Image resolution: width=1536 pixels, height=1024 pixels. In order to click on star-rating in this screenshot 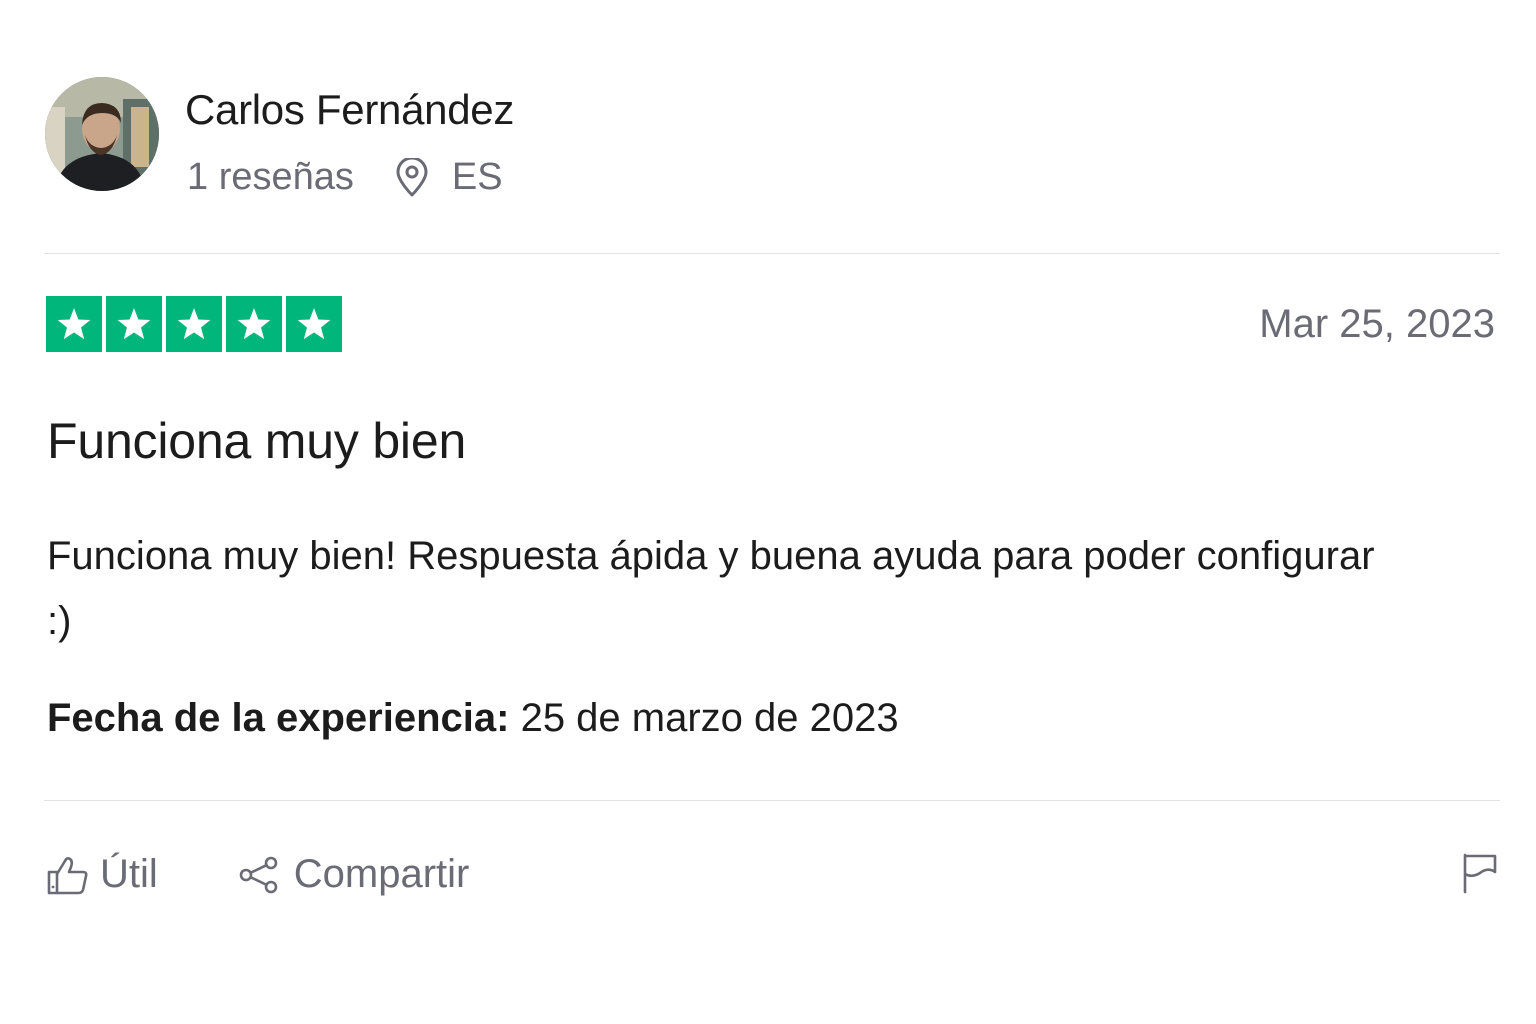, I will do `click(194, 324)`.